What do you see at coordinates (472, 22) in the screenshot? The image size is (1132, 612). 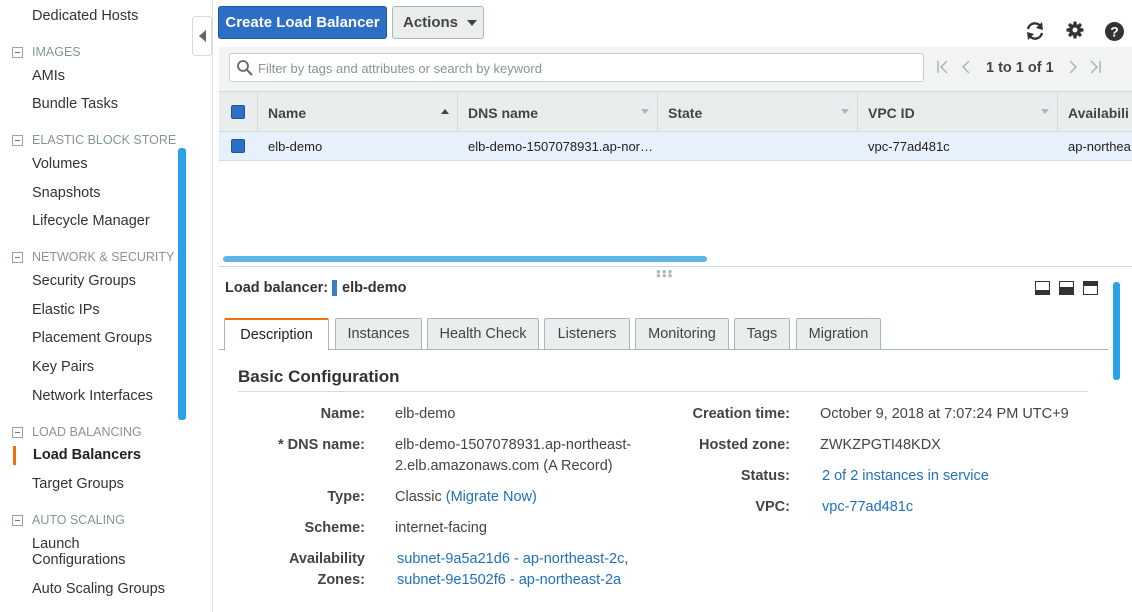 I see `caret-down-icon` at bounding box center [472, 22].